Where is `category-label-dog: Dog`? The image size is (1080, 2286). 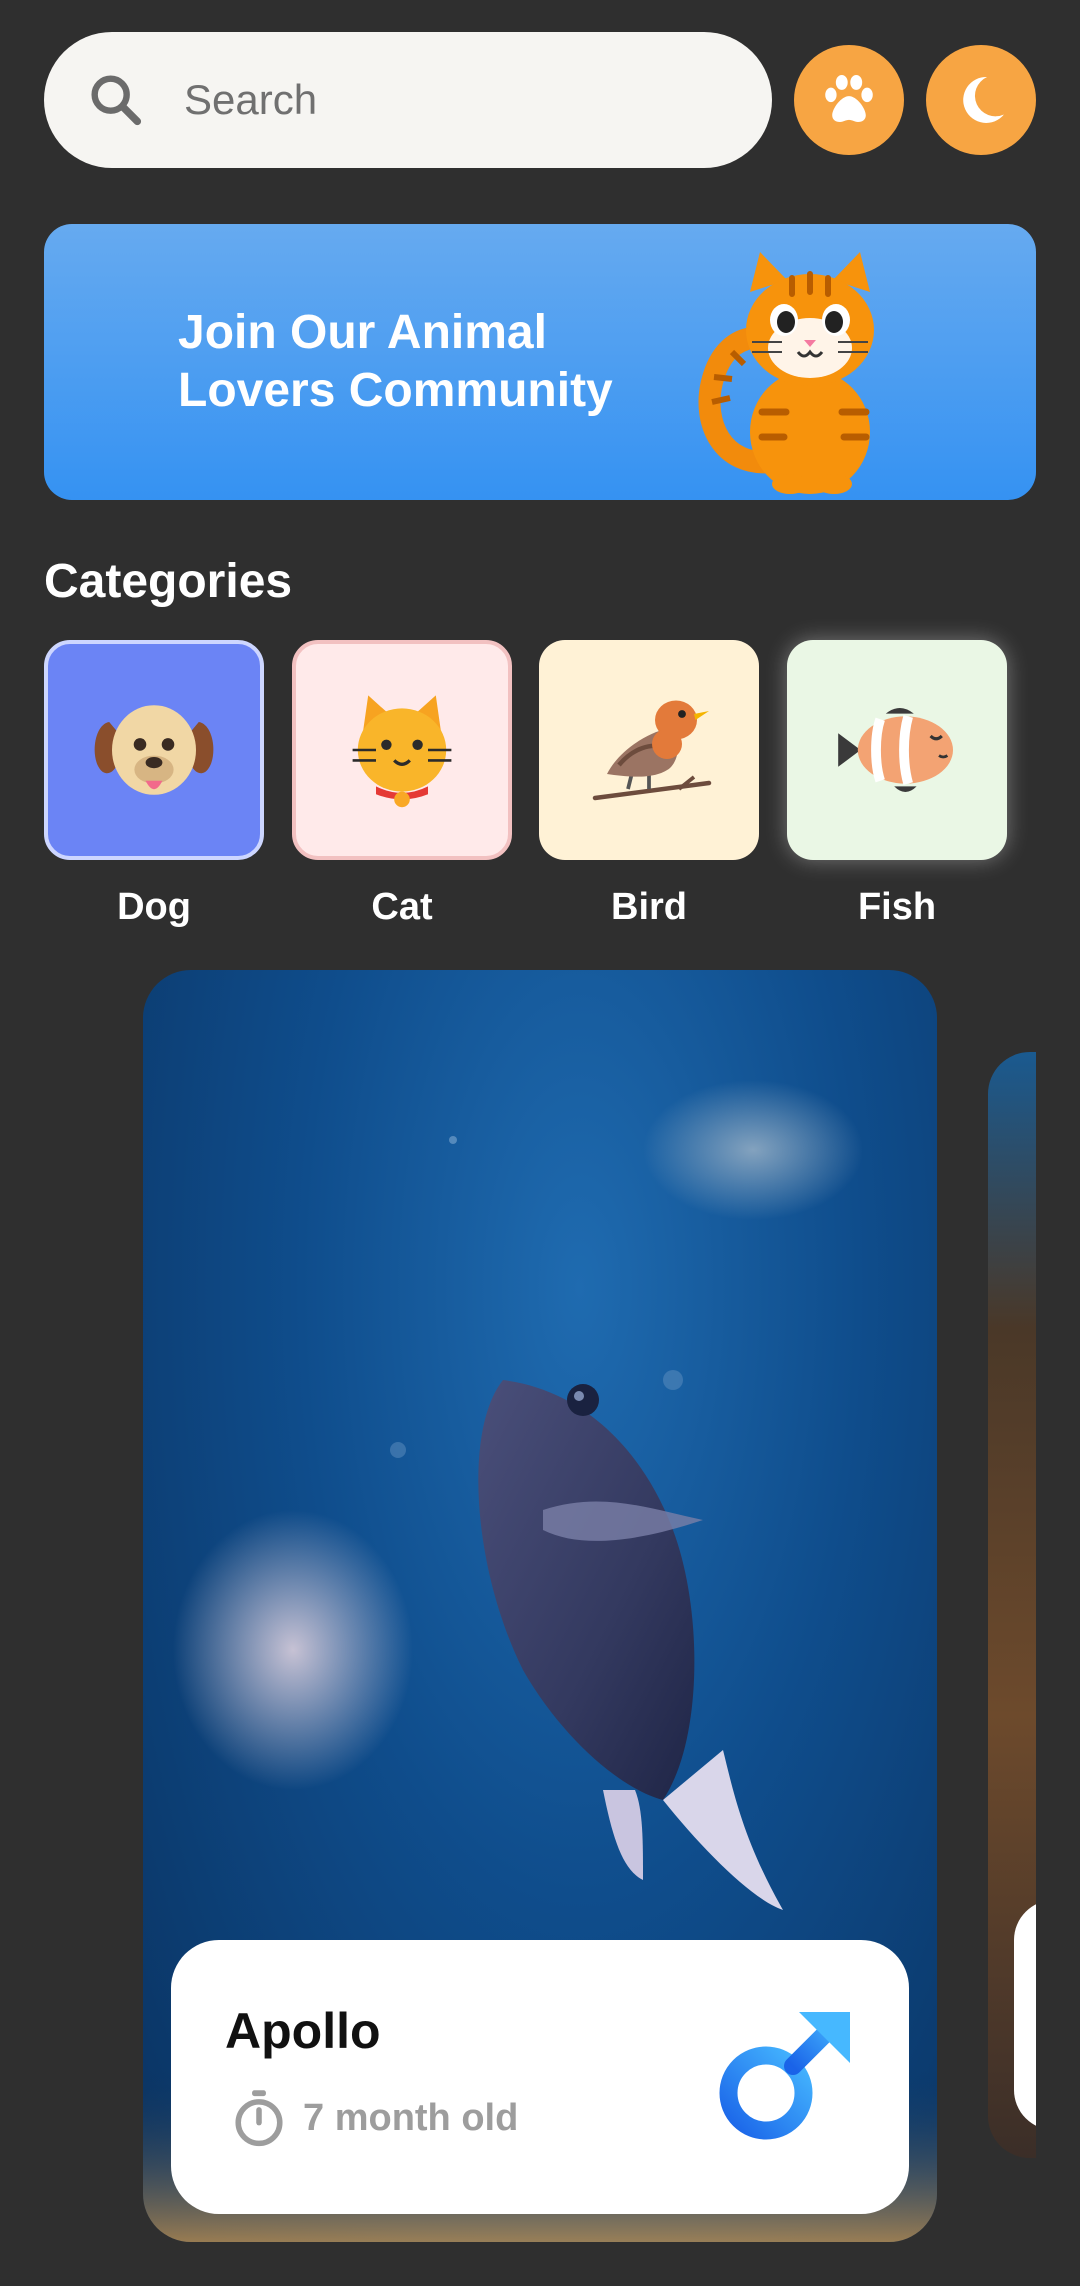
category-label-dog: Dog is located at coordinates (154, 907).